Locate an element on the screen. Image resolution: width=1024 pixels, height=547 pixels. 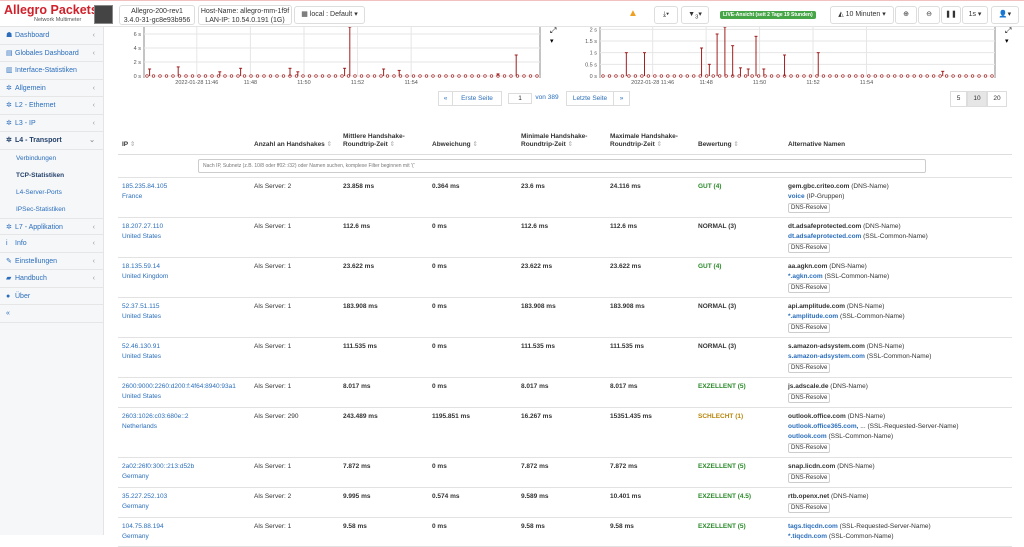
alt-name: s.amazon-adsystem.com is located at coordinates (826, 356).